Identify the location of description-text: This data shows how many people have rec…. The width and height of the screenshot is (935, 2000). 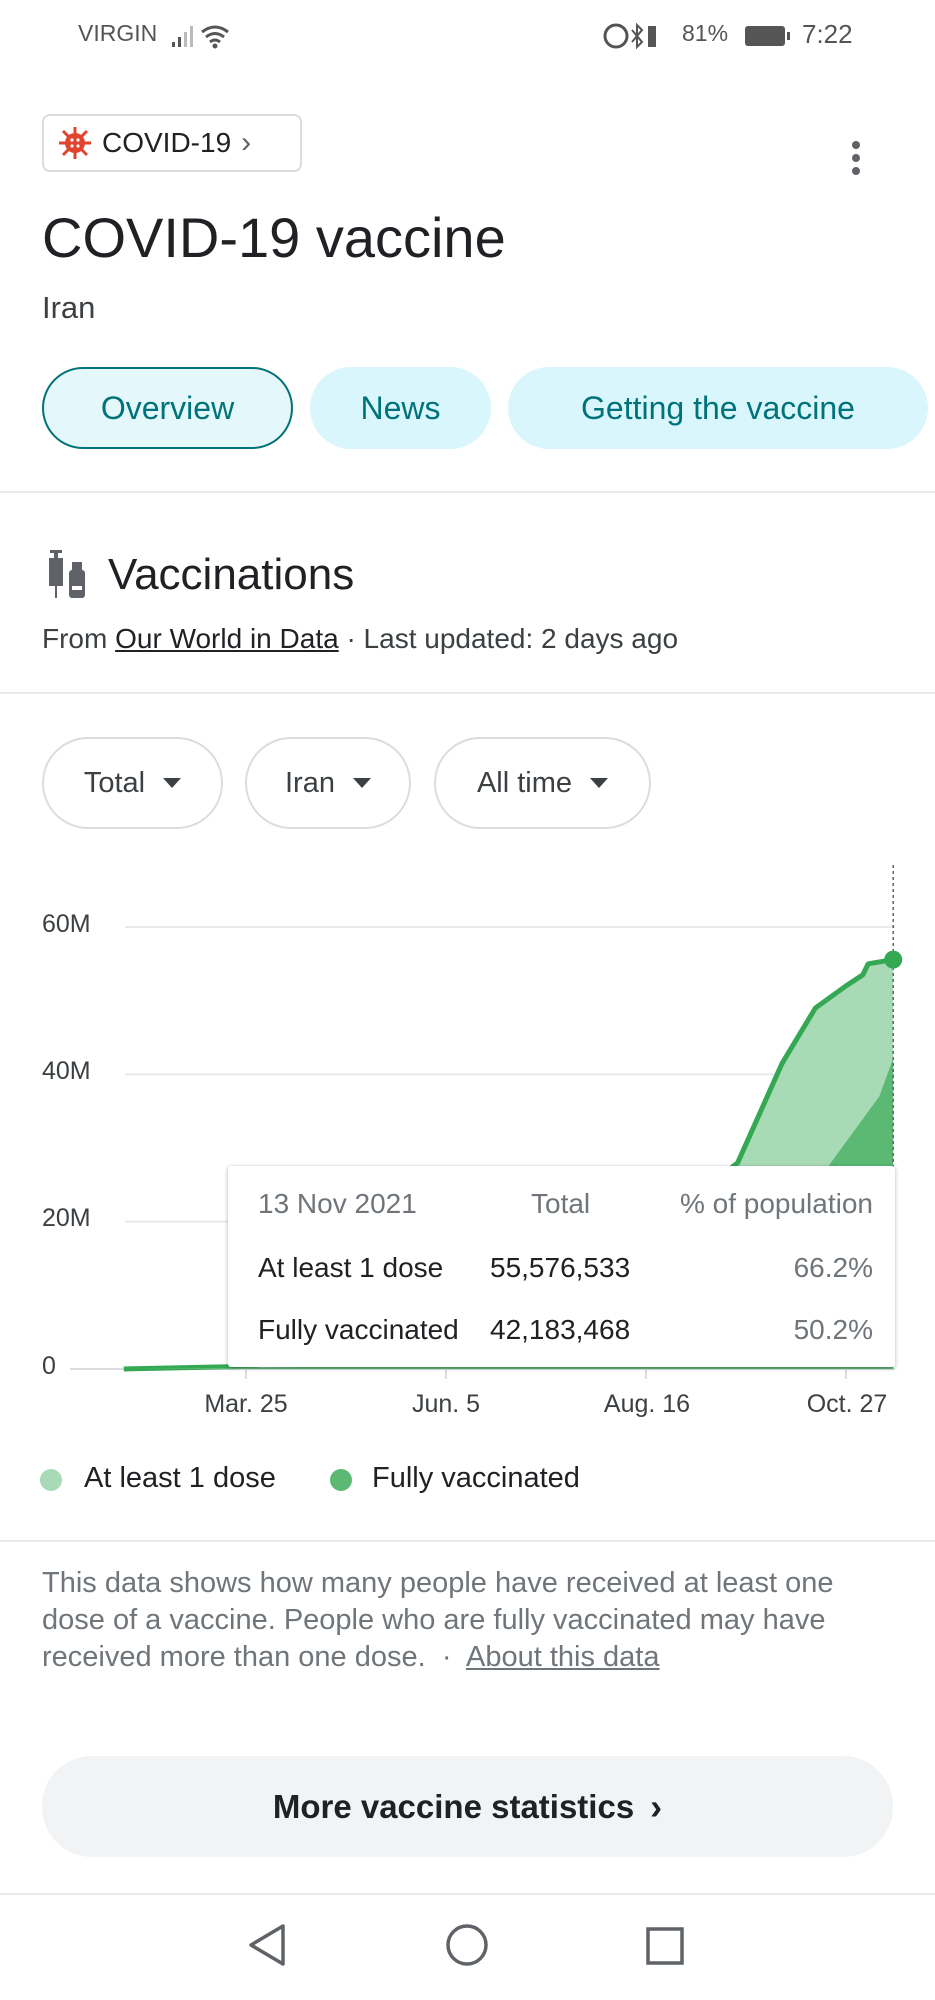
(438, 1620).